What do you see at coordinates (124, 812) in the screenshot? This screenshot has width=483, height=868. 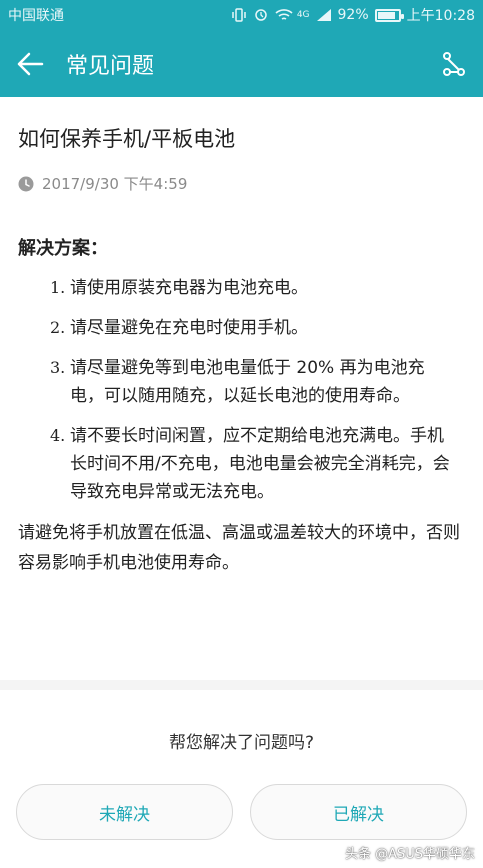 I see `unsolved-button: 未解决` at bounding box center [124, 812].